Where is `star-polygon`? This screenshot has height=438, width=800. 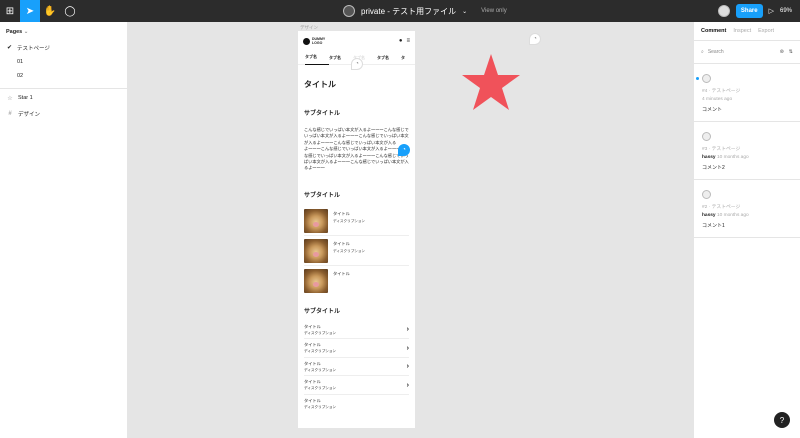
star-polygon is located at coordinates (491, 82).